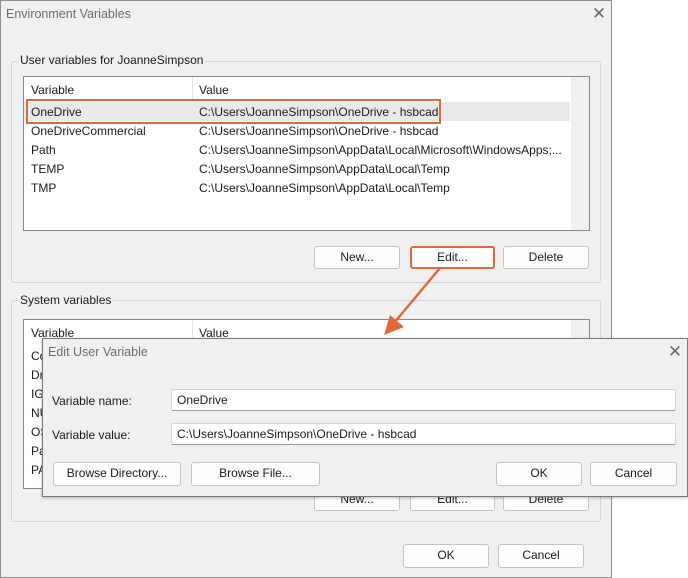 Image resolution: width=688 pixels, height=578 pixels. What do you see at coordinates (319, 131) in the screenshot?
I see `row-value: C:\Users\JoanneSimpson\OneDrive - hsbcad` at bounding box center [319, 131].